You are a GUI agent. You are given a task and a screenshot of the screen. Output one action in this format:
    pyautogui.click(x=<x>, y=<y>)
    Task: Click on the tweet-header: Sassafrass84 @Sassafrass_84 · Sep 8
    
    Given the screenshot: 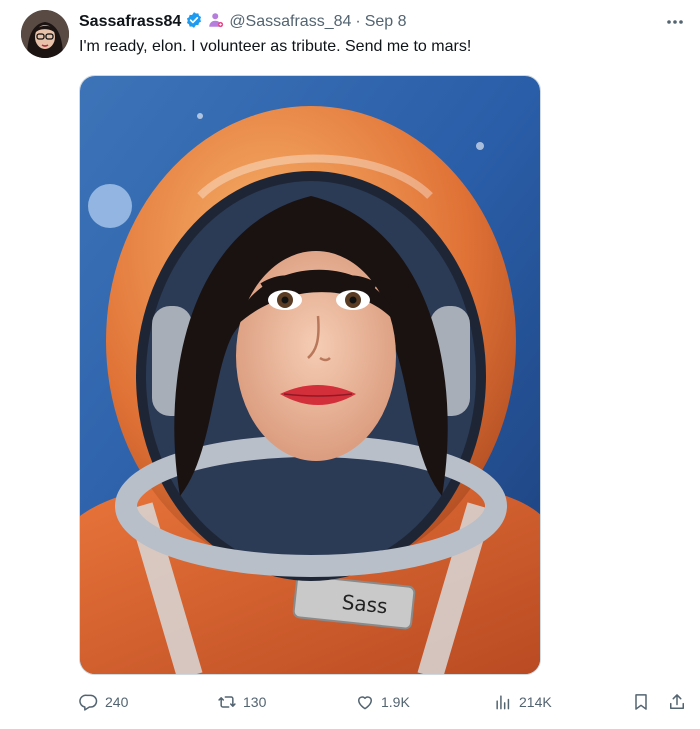 What is the action you would take?
    pyautogui.click(x=243, y=22)
    